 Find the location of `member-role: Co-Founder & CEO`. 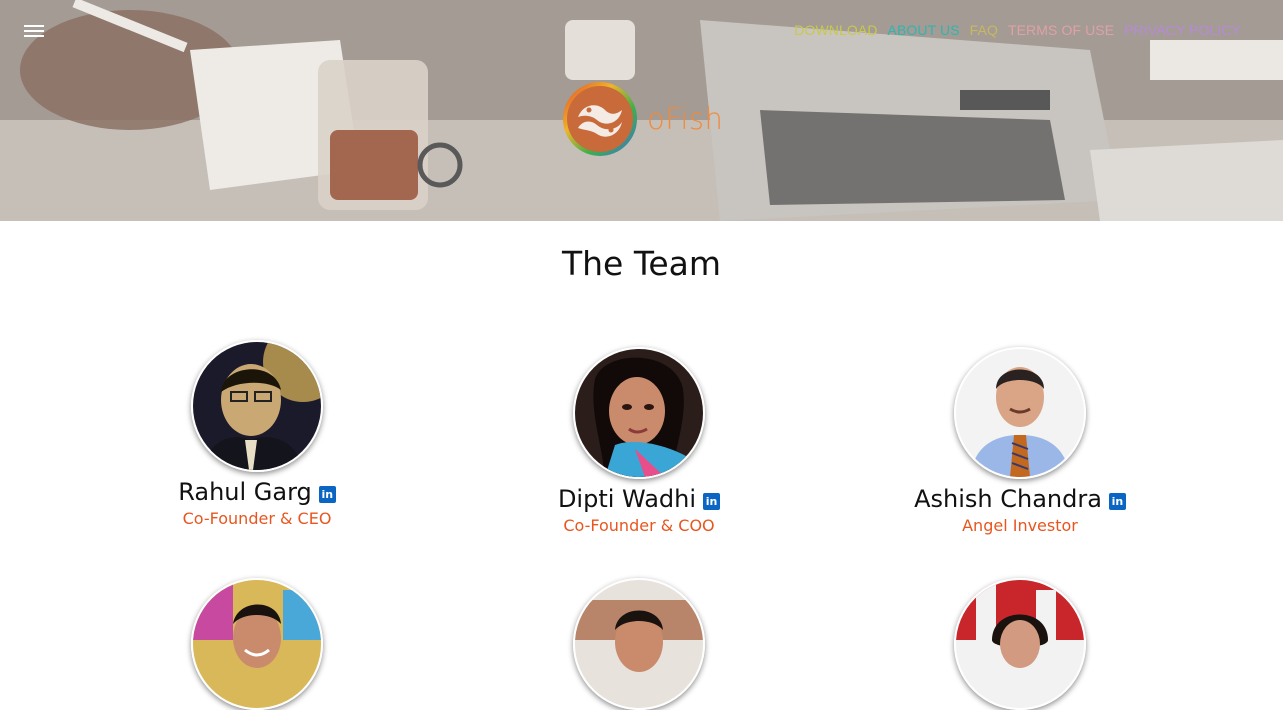

member-role: Co-Founder & CEO is located at coordinates (257, 518).